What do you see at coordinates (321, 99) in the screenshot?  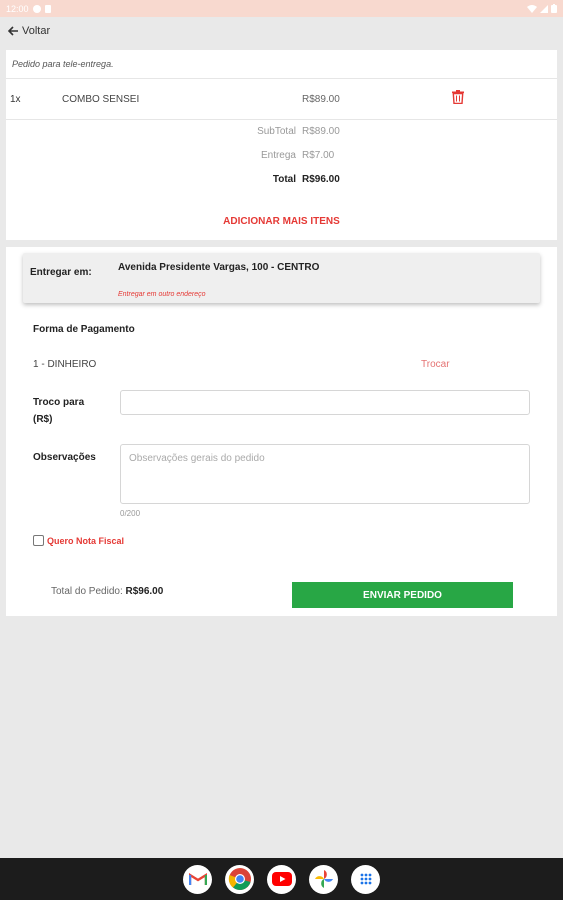 I see `item-price: R$89.00` at bounding box center [321, 99].